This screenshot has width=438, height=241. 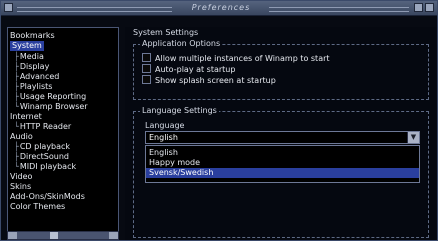 What do you see at coordinates (163, 137) in the screenshot?
I see `language-select-value: English` at bounding box center [163, 137].